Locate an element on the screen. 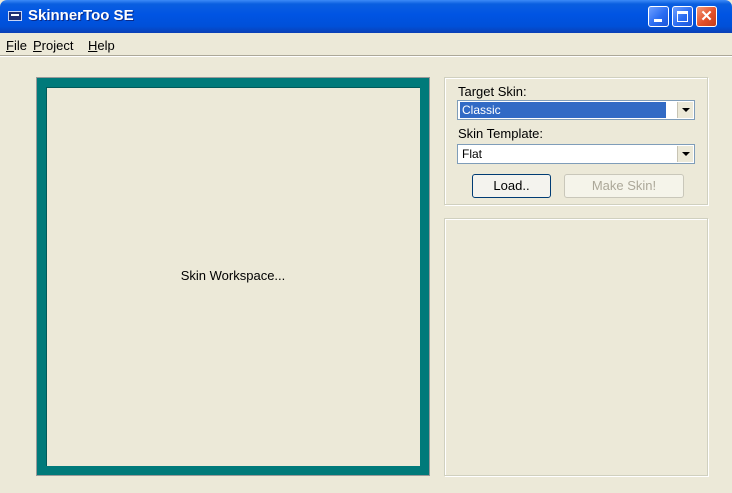 This screenshot has width=732, height=493. menu-file: File is located at coordinates (16, 45).